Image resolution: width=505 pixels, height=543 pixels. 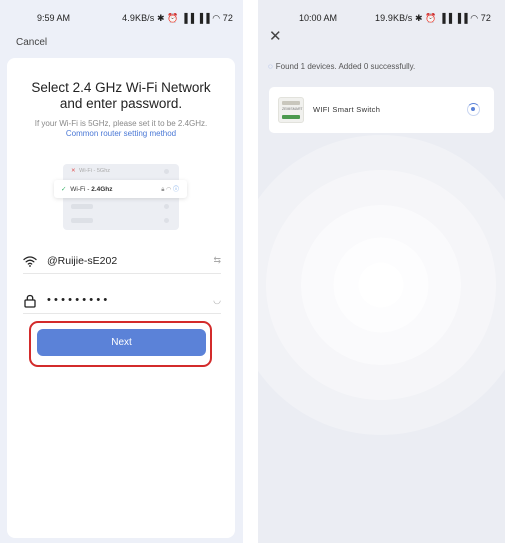 What do you see at coordinates (120, 189) in the screenshot?
I see `illus-row-24ghz: ✓ Wi-Fi - 2.4Ghz 🔒︎ ◠ ⓘ` at bounding box center [120, 189].